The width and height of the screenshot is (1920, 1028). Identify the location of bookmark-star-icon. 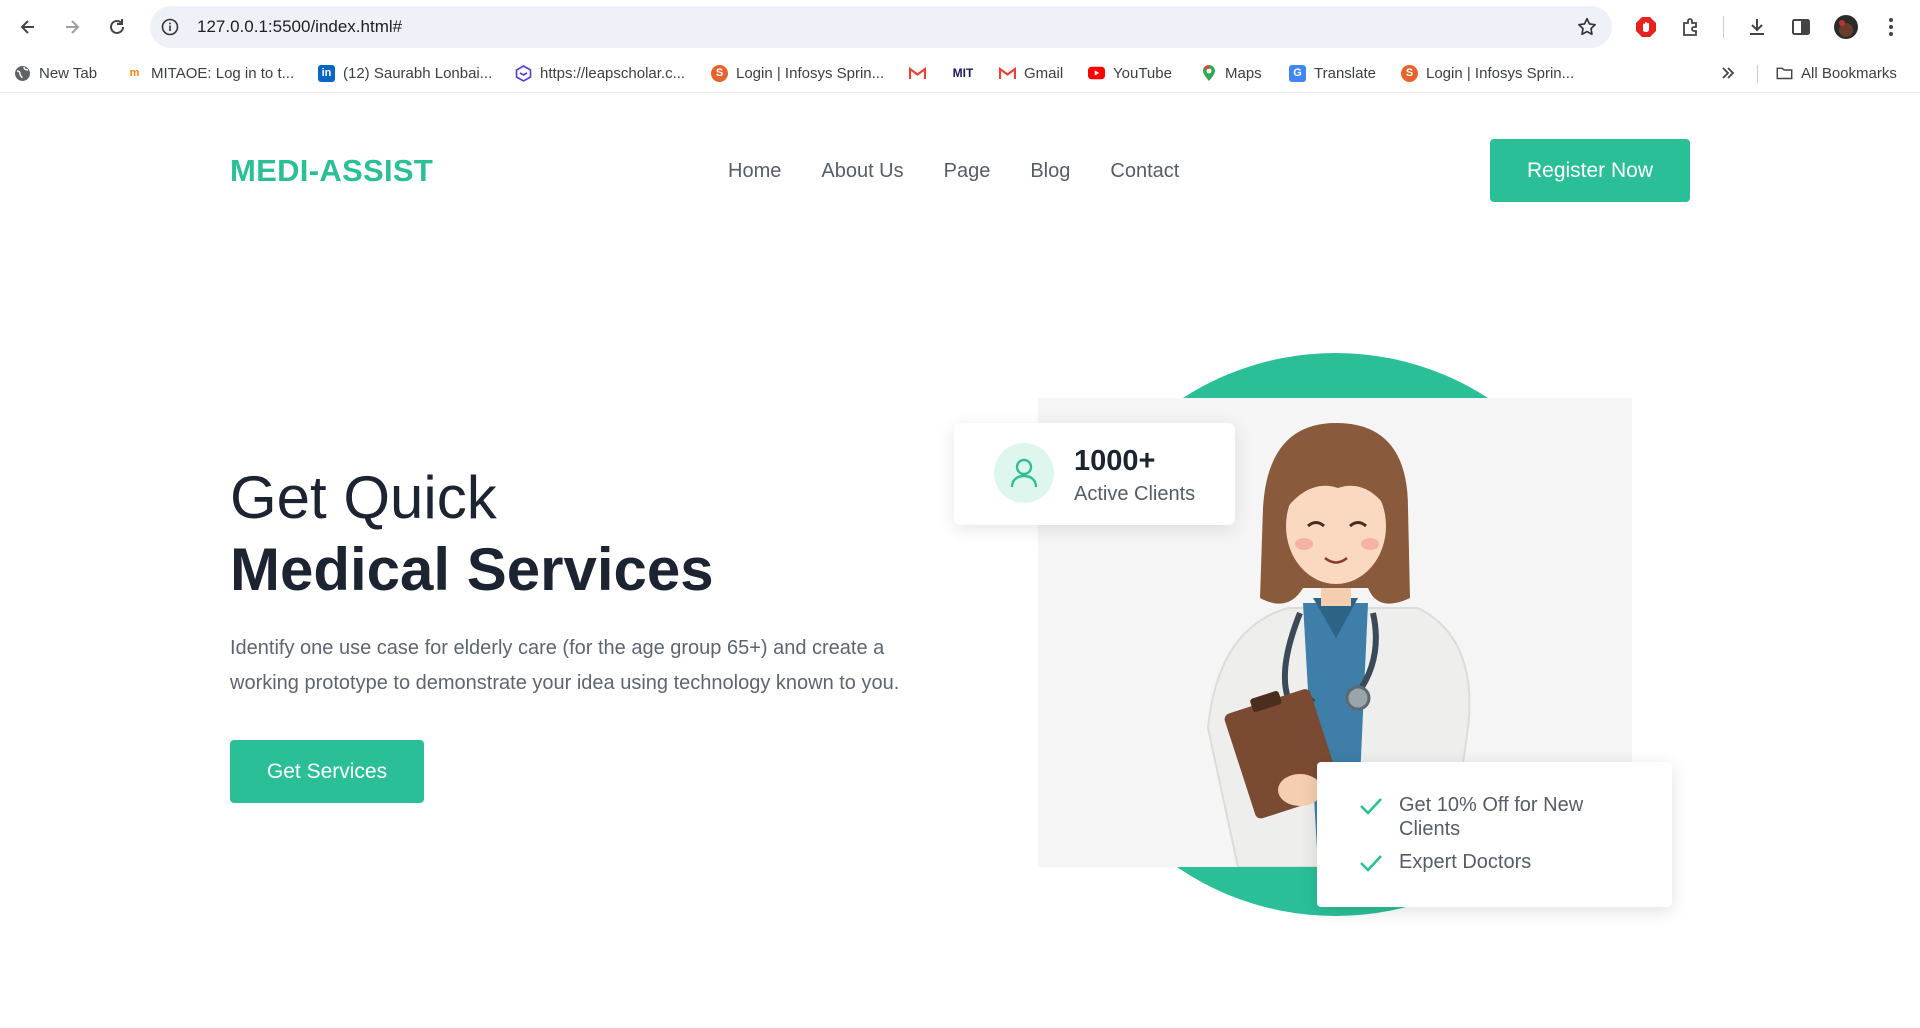
(1587, 27).